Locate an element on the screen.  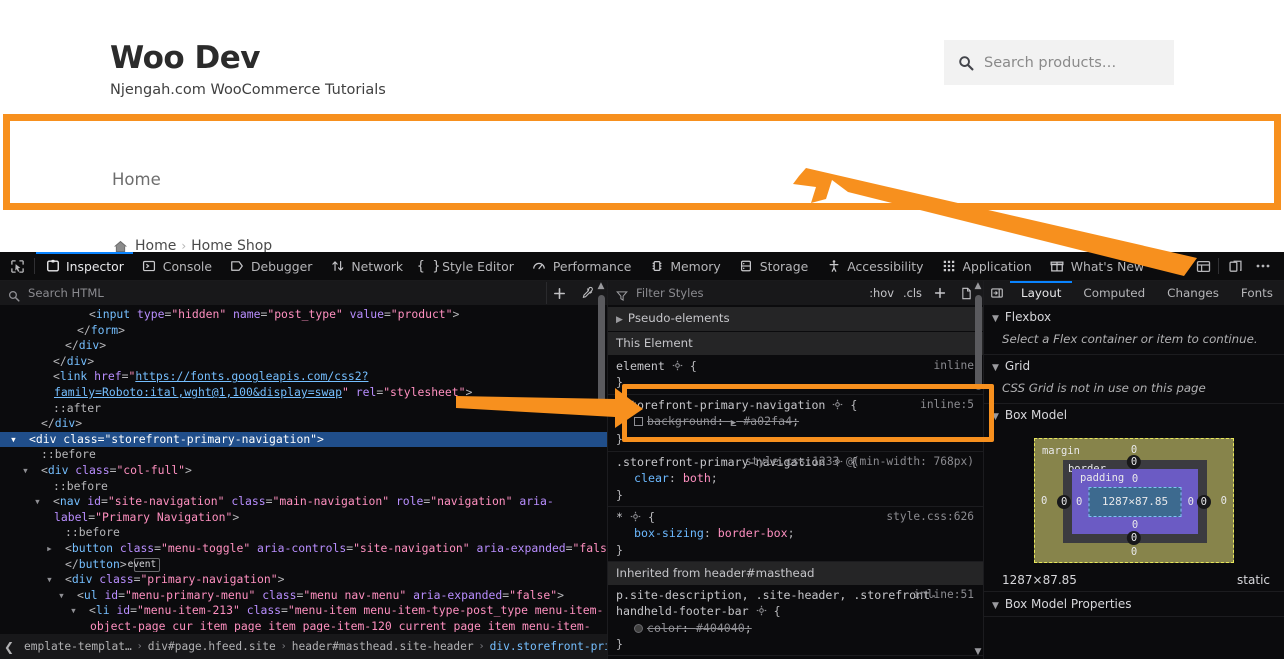
rule-source: style.css:1233 @(min-width: 768px) is located at coordinates (859, 462).